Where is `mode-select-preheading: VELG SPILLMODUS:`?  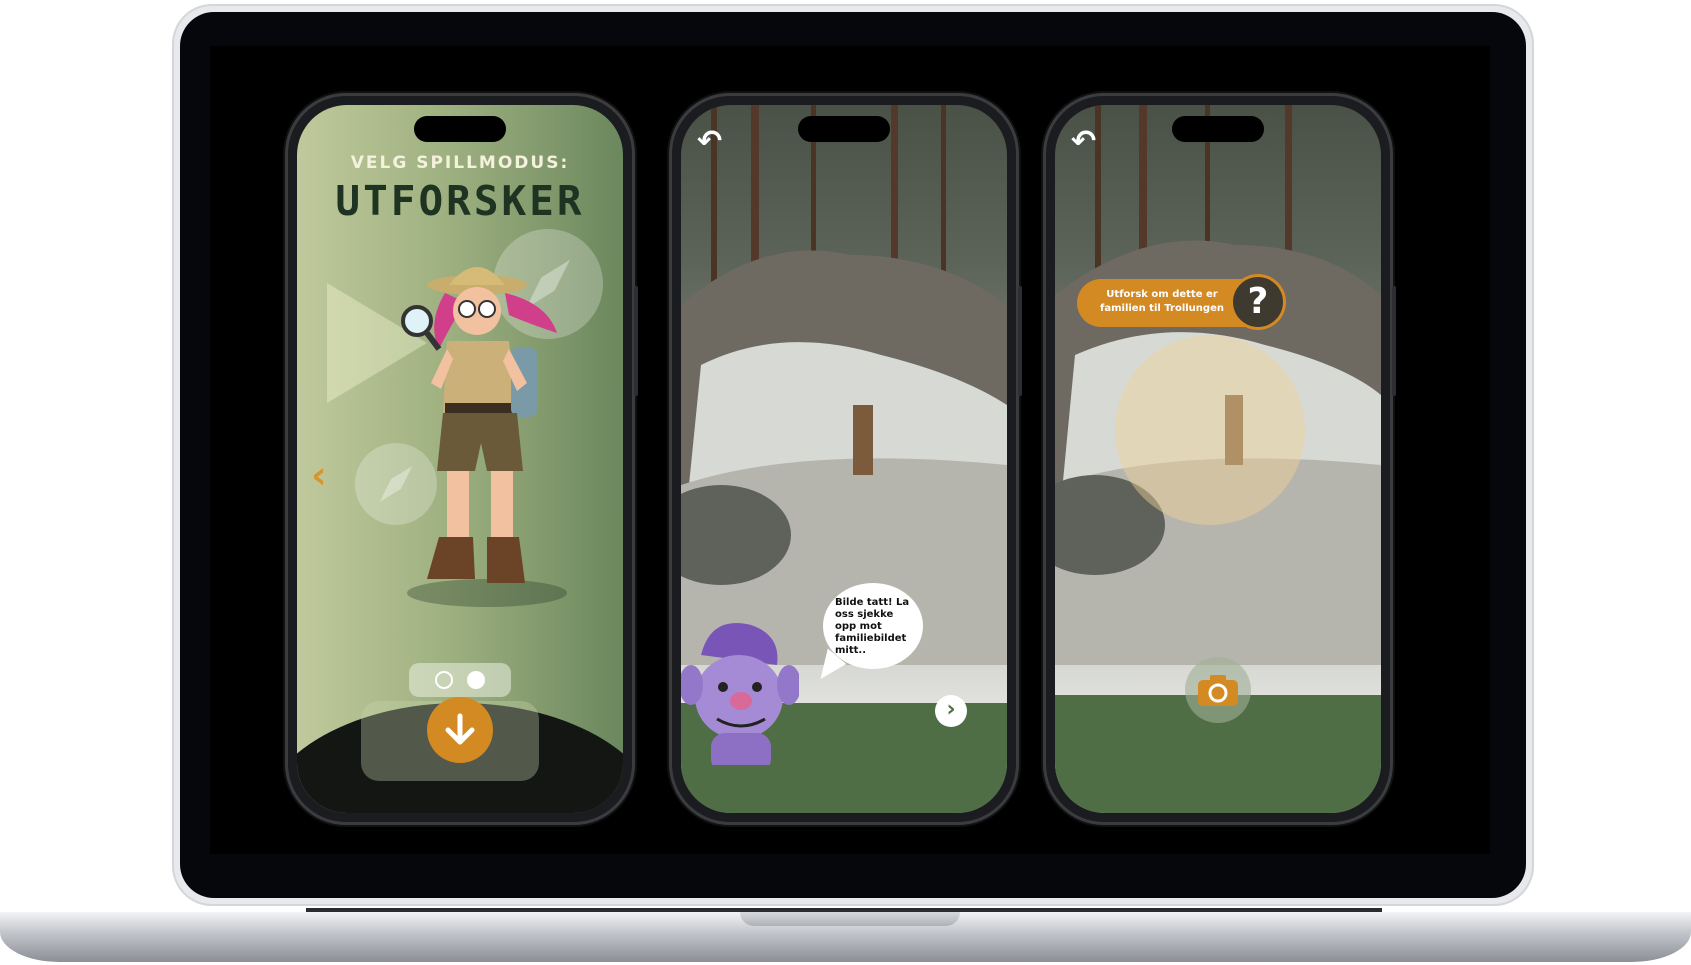
mode-select-preheading: VELG SPILLMODUS: is located at coordinates (460, 163).